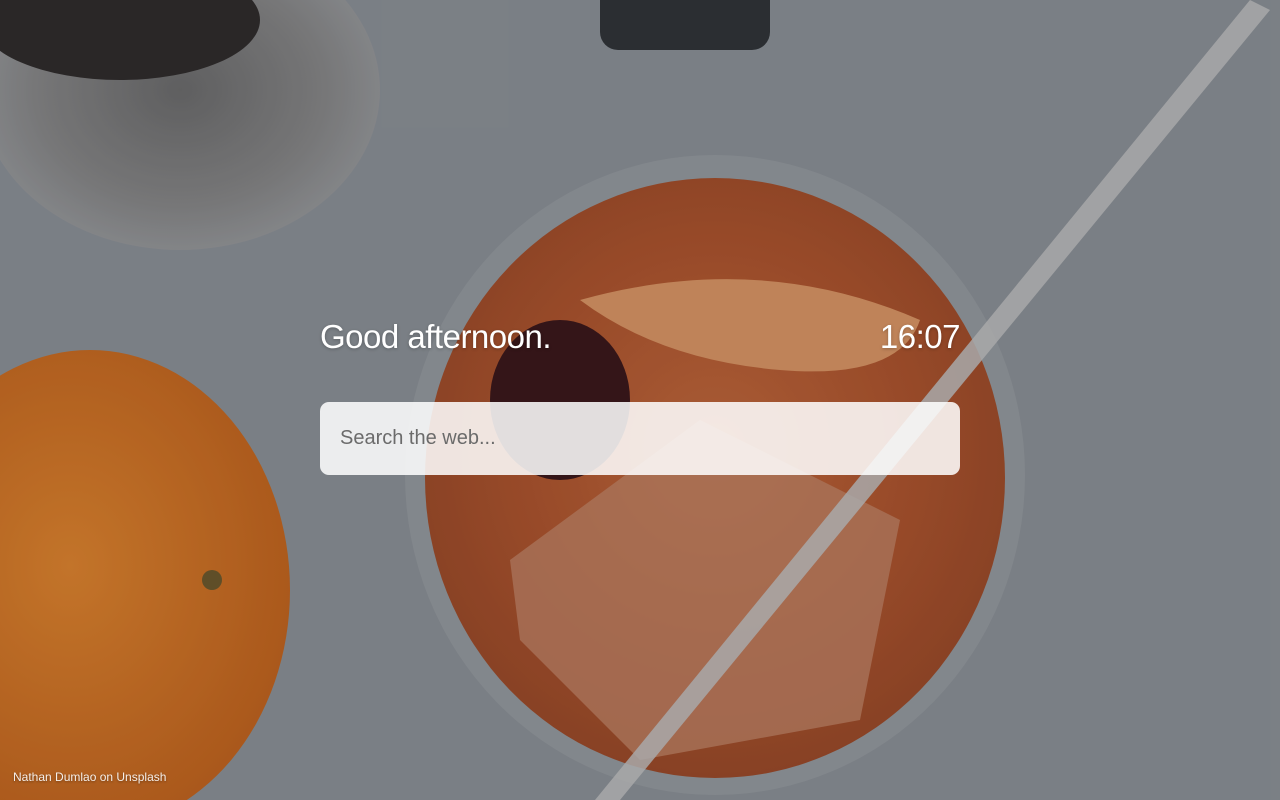 This screenshot has height=800, width=1280. What do you see at coordinates (89, 777) in the screenshot?
I see `photo-credit-link: Nathan Dumlao on Unsplash` at bounding box center [89, 777].